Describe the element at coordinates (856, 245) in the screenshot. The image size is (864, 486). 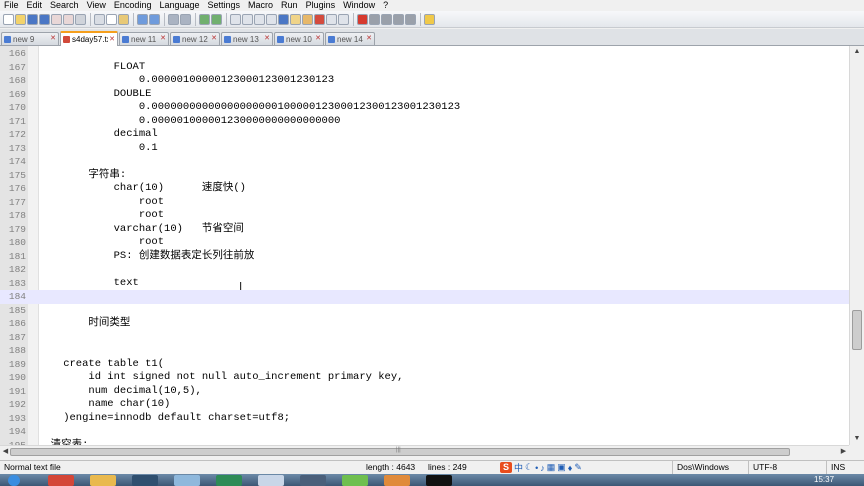
I see `vertical-scrollbar: ▲ ▼` at that location.